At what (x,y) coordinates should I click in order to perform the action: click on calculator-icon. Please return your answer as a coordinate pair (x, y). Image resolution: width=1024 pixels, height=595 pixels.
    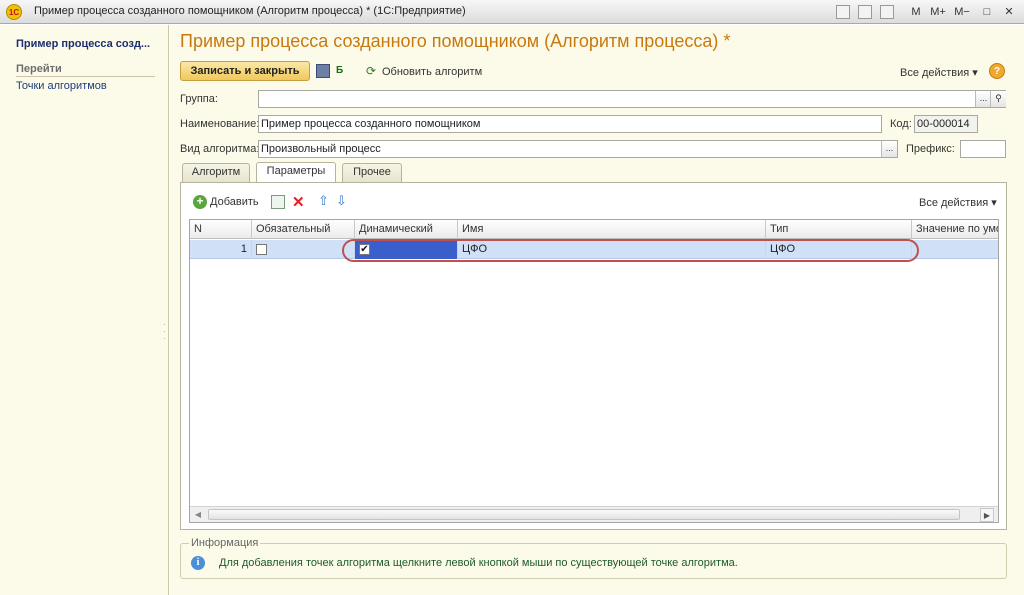
    Looking at the image, I should click on (865, 12).